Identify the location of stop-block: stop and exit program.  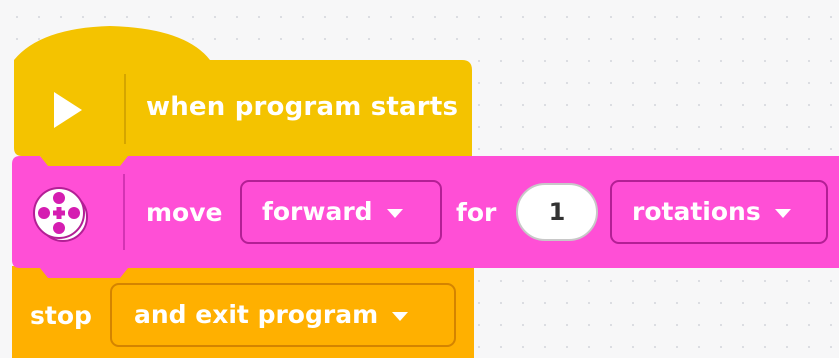
(243, 312).